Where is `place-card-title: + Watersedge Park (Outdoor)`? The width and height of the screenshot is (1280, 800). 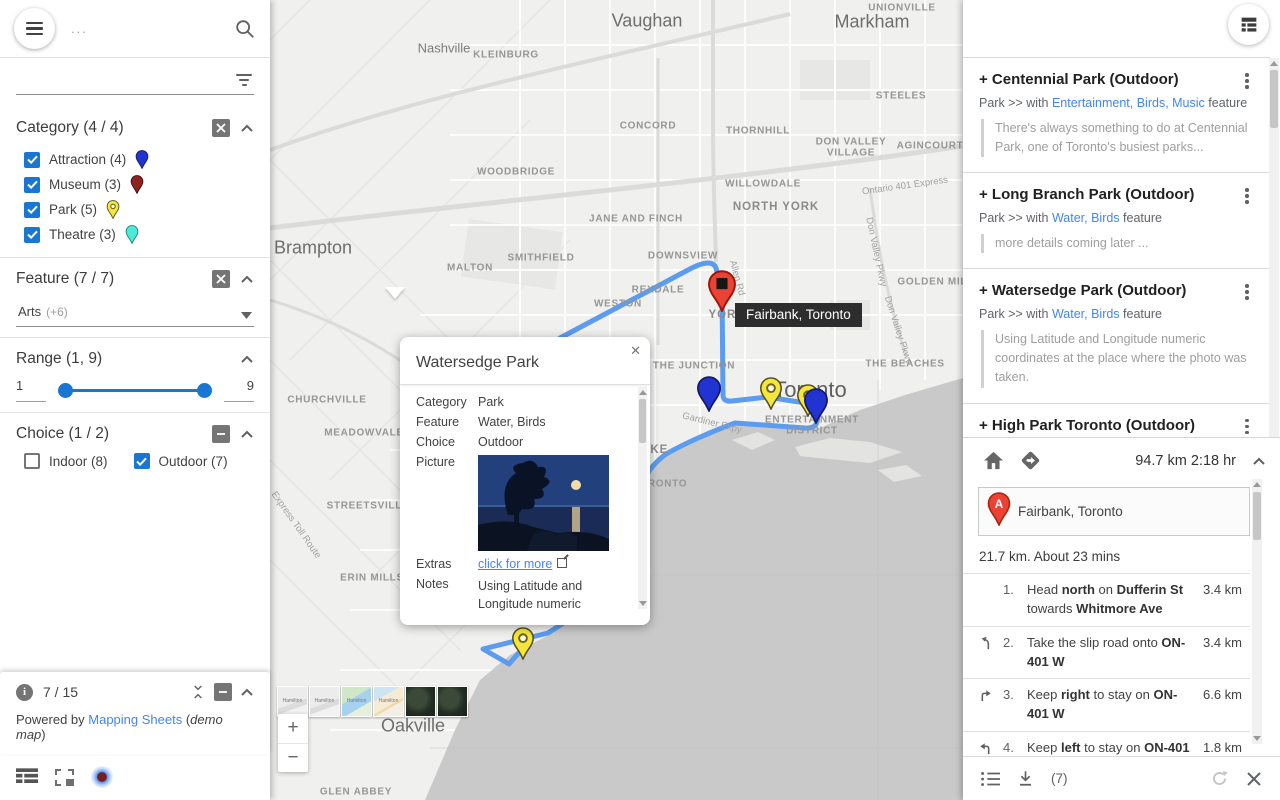 place-card-title: + Watersedge Park (Outdoor) is located at coordinates (1083, 291).